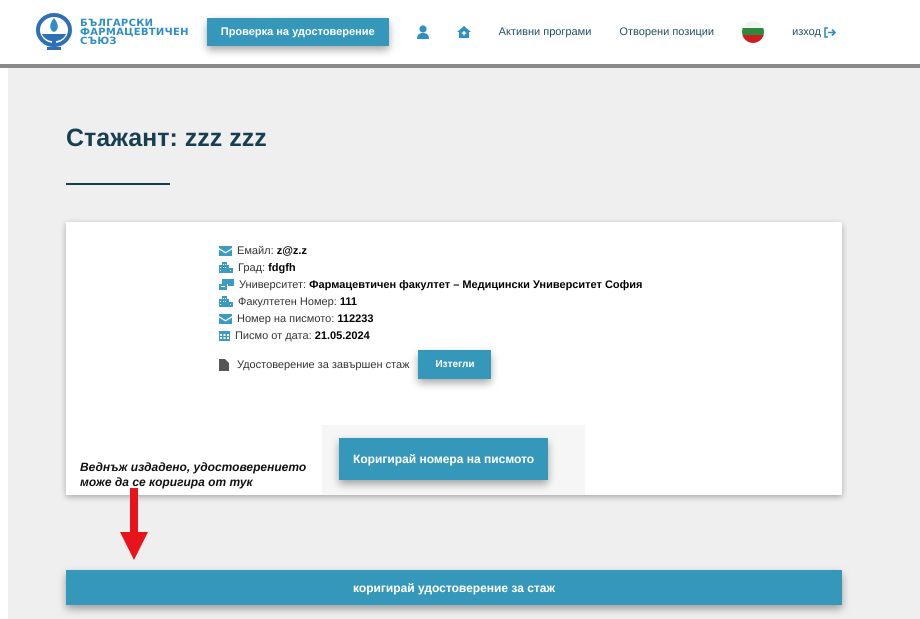 Image resolution: width=920 pixels, height=619 pixels. I want to click on detail-text: Факултетен Номер: 111, so click(298, 302).